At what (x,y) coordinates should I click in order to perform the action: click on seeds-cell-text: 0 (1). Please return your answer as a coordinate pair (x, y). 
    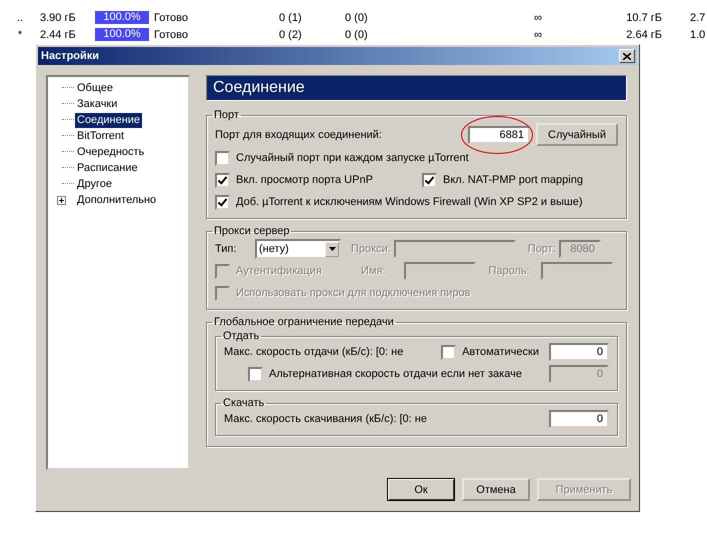
    Looking at the image, I should click on (291, 18).